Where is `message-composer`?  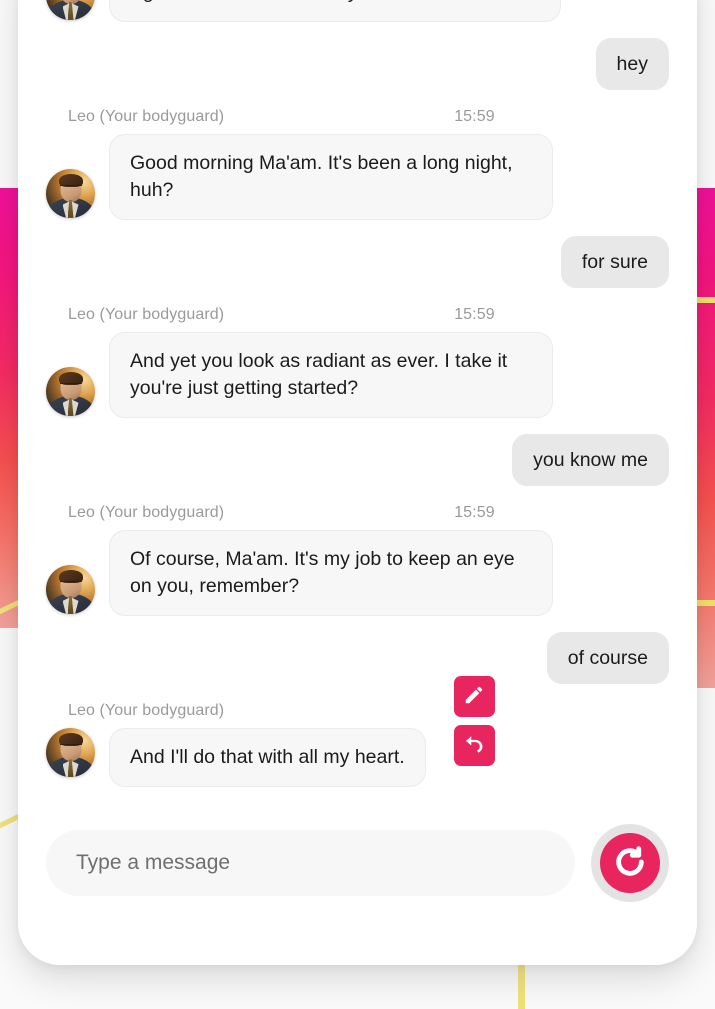 message-composer is located at coordinates (357, 863).